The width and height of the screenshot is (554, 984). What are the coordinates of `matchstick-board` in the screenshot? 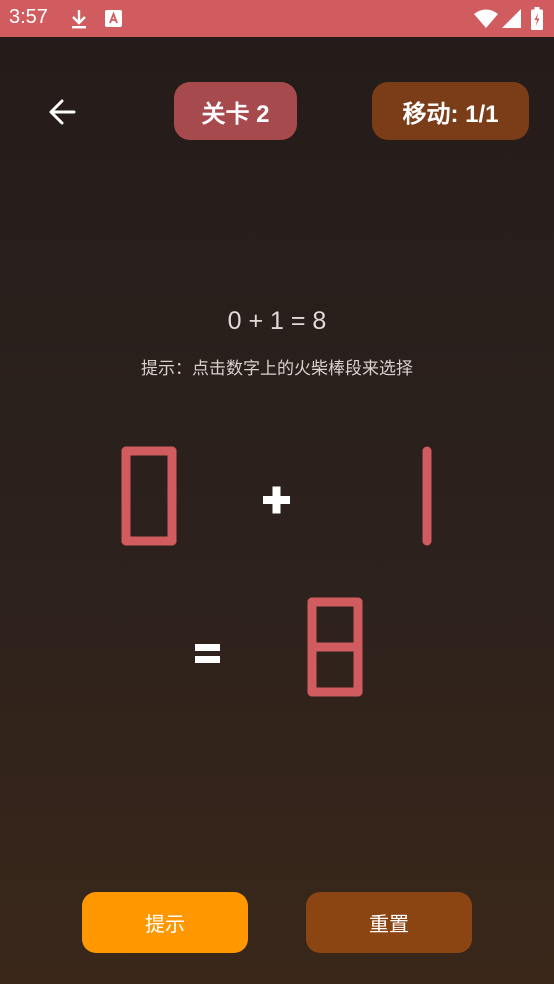 It's located at (276, 571).